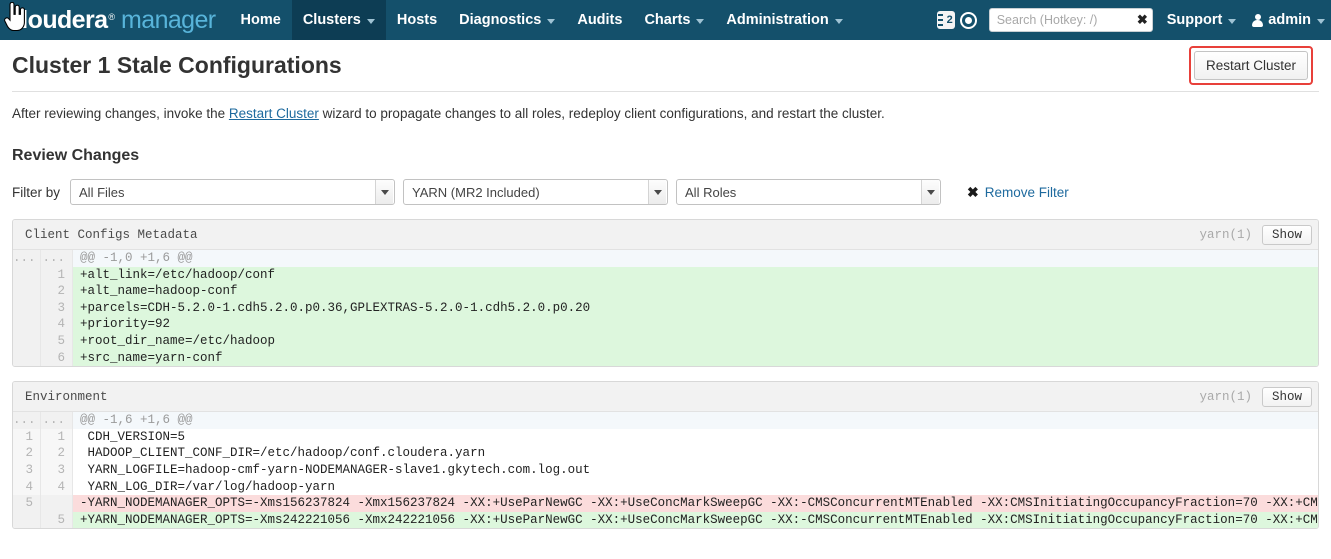 The height and width of the screenshot is (559, 1331). What do you see at coordinates (695, 275) in the screenshot?
I see `diff-code: +alt_link=/etc/hadoop/conf` at bounding box center [695, 275].